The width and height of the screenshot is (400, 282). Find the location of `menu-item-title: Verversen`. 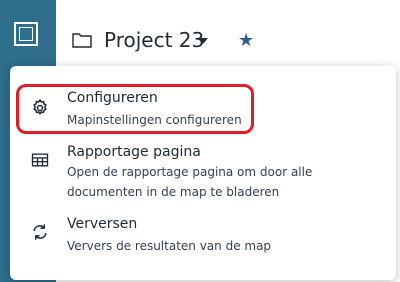

menu-item-title: Verversen is located at coordinates (102, 224).